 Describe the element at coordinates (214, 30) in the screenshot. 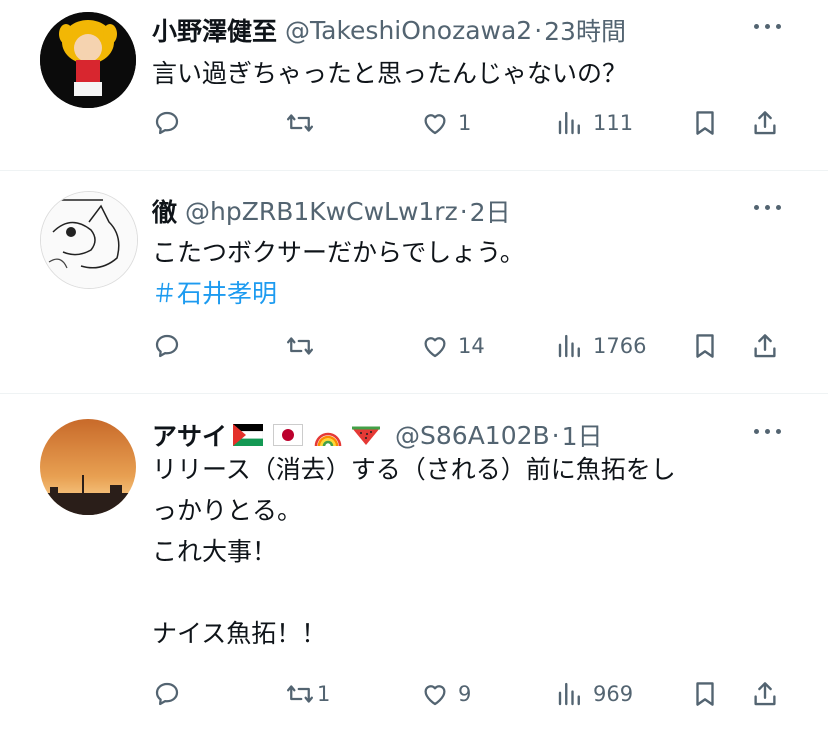

I see `display-name: 小野澤健至` at that location.